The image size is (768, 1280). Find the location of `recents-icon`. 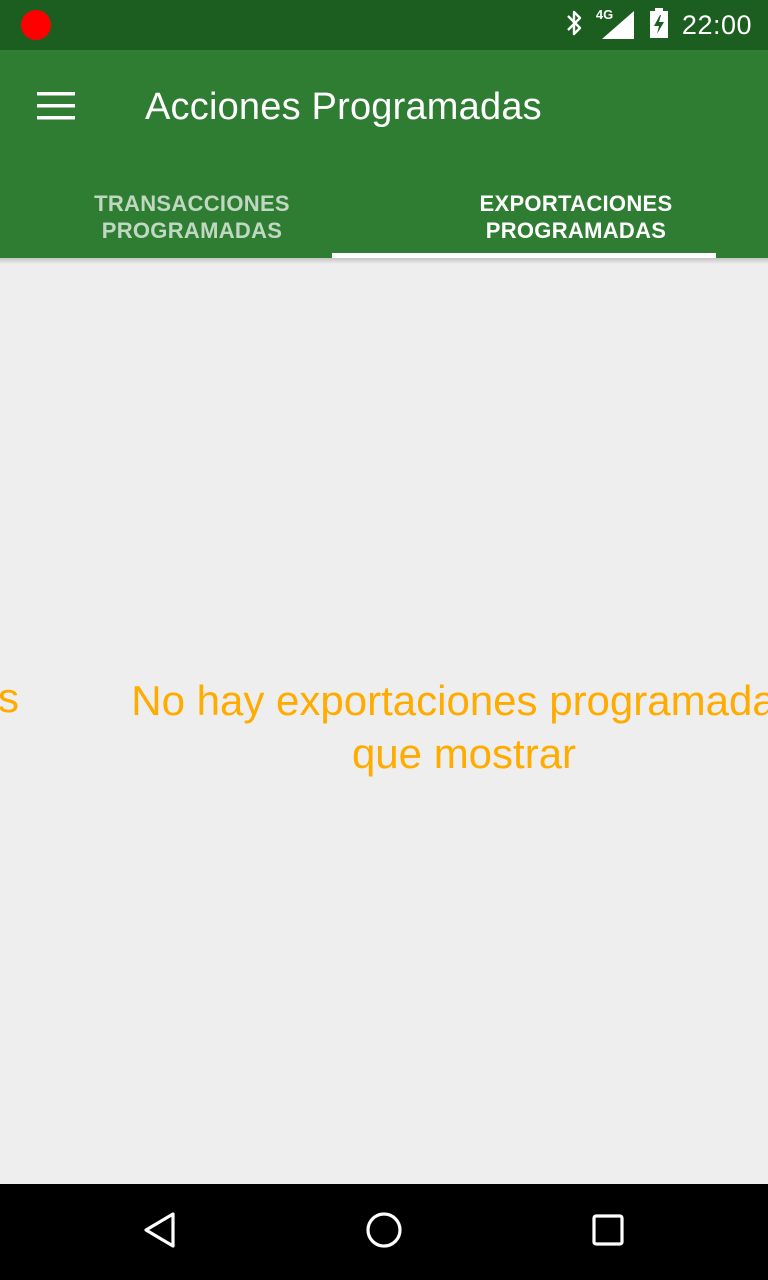

recents-icon is located at coordinates (608, 1232).